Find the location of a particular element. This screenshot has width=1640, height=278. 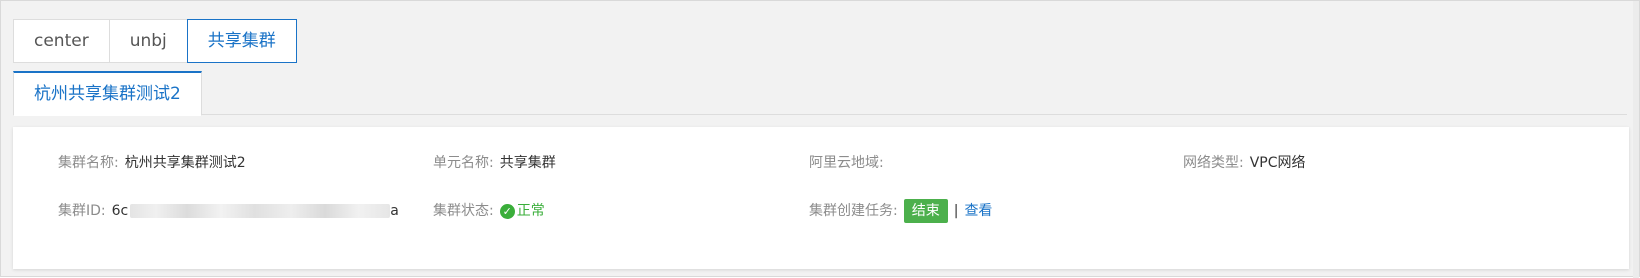

network-type-field: 网络类型: VPC网络 is located at coordinates (1244, 163).